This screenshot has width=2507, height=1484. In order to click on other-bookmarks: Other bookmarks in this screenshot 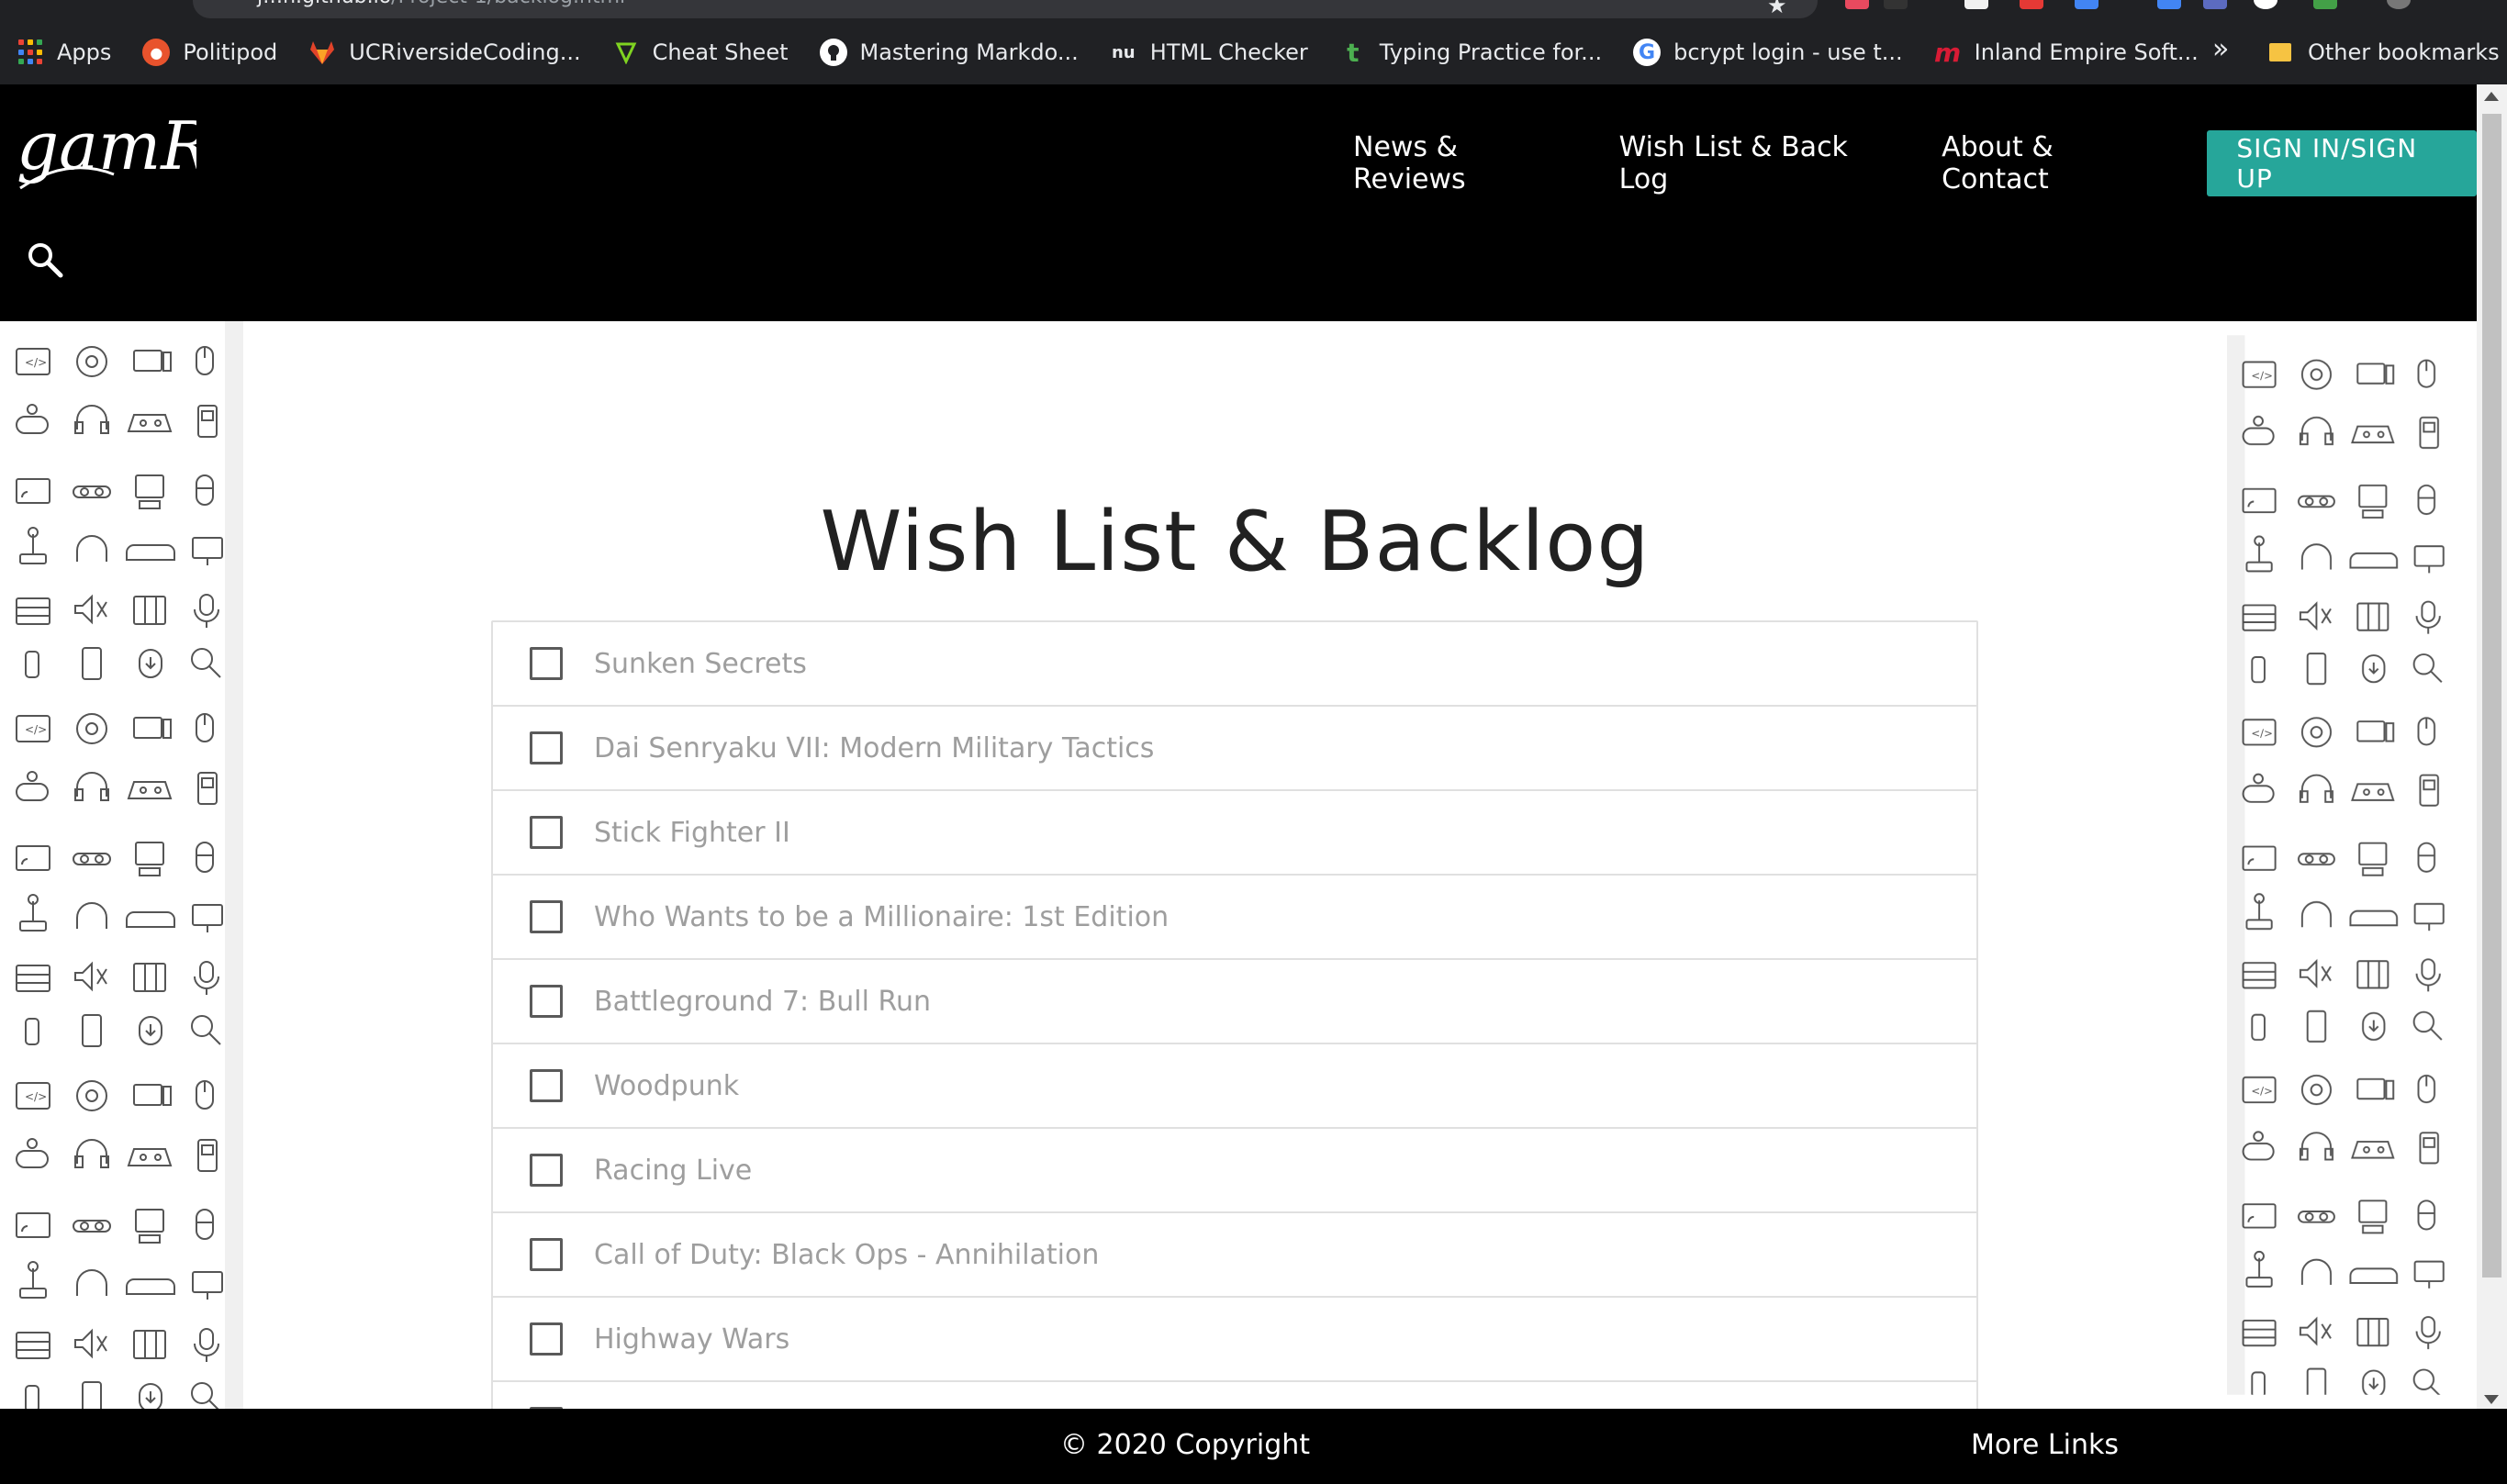, I will do `click(2384, 52)`.